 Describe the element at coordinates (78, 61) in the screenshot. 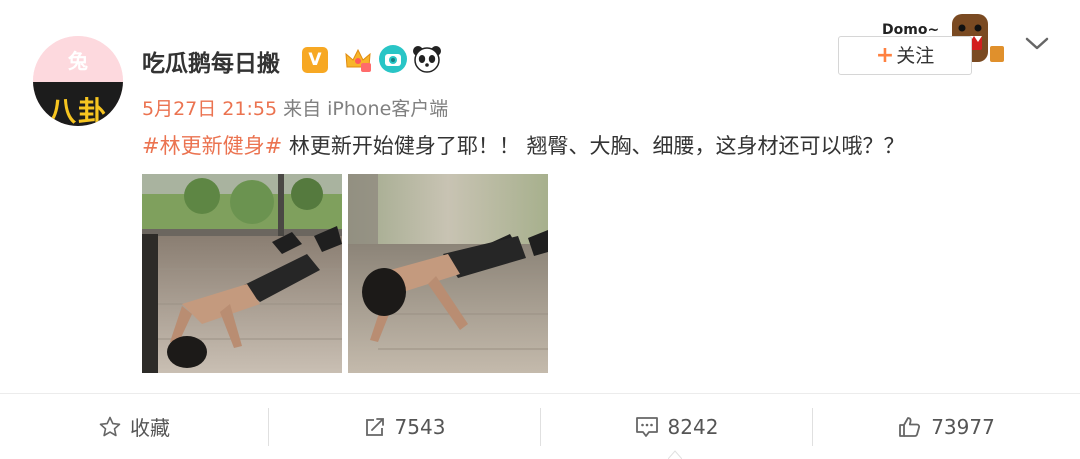

I see `avatar-mark: 兔` at that location.